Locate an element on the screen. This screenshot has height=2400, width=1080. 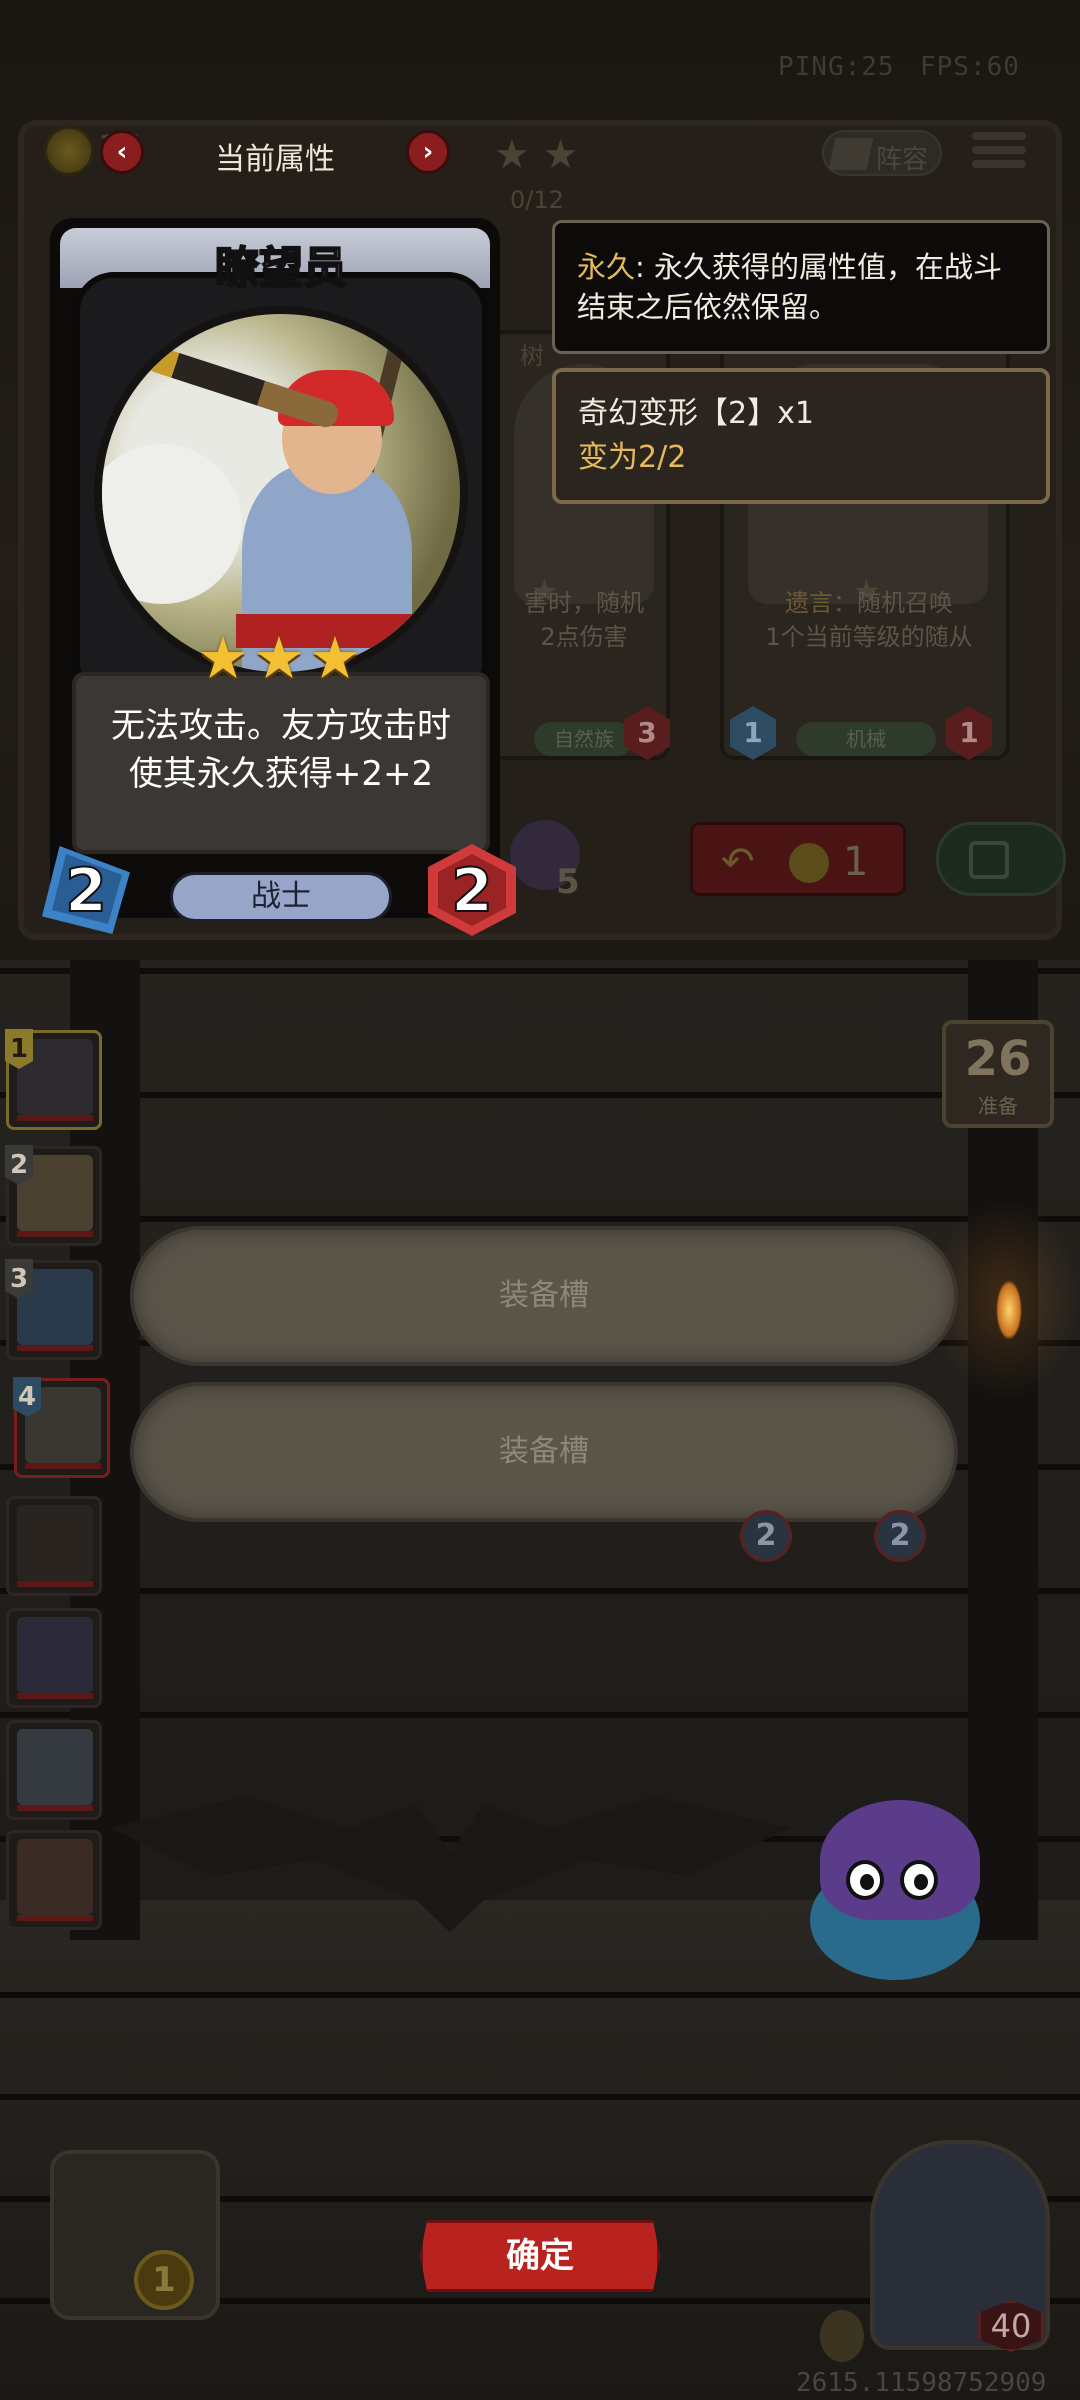
board-unit-attack: 2 is located at coordinates (766, 1536).